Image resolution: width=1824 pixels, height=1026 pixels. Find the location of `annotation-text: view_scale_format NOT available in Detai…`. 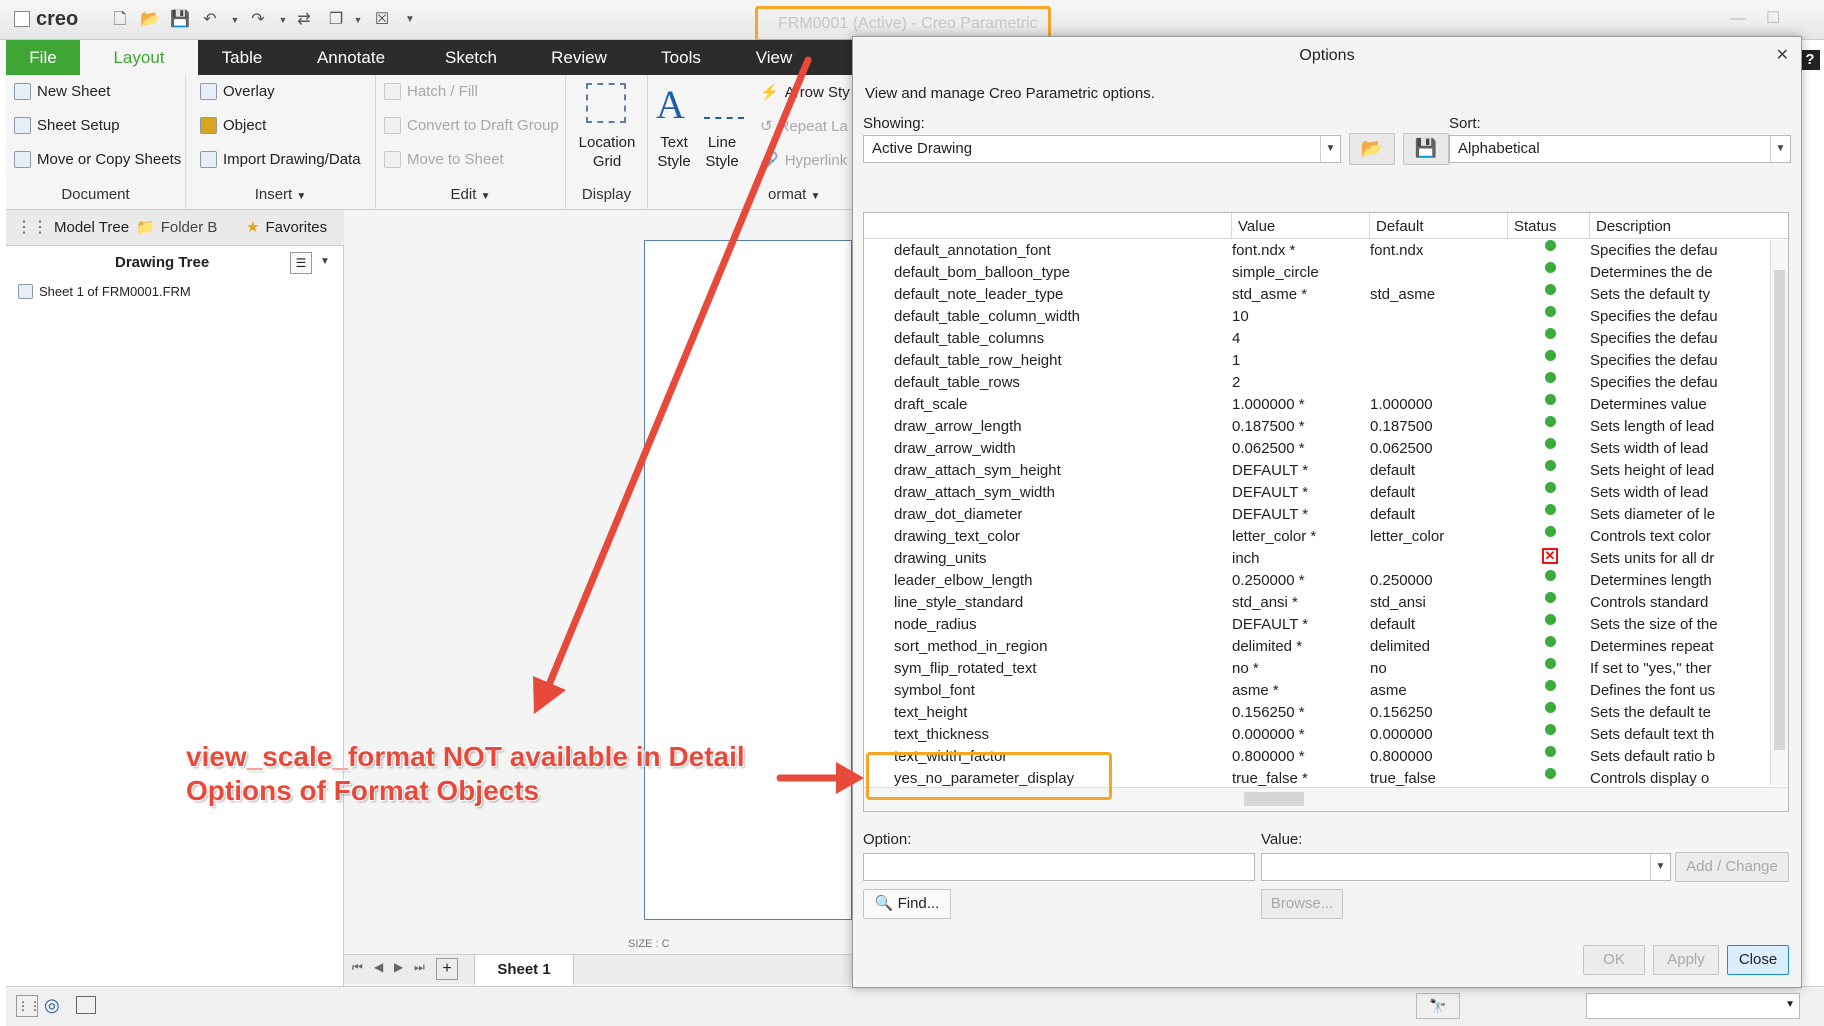

annotation-text: view_scale_format NOT available in Detai… is located at coordinates (465, 773).